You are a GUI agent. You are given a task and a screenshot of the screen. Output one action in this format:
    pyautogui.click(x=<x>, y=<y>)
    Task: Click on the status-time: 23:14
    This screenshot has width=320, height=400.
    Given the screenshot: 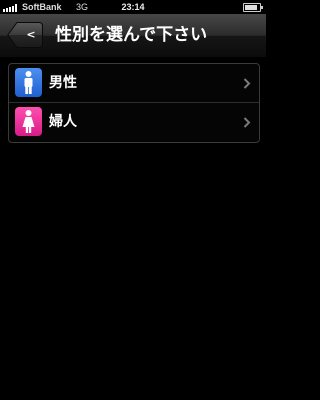 What is the action you would take?
    pyautogui.click(x=133, y=7)
    